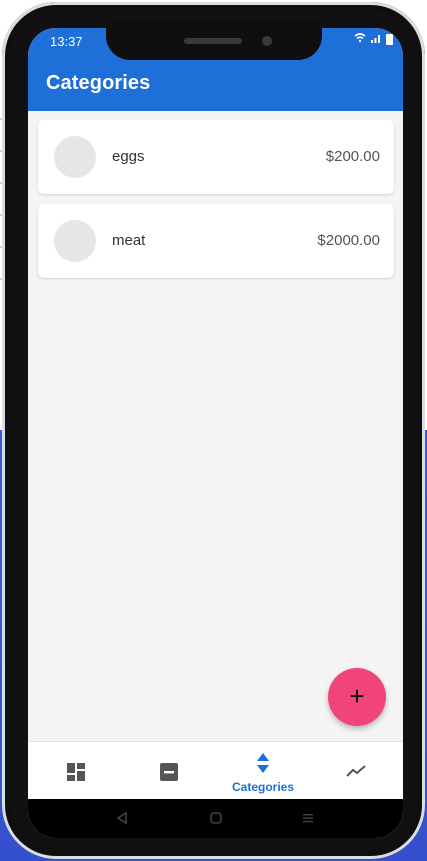 The image size is (427, 861). I want to click on dashboard-icon, so click(76, 774).